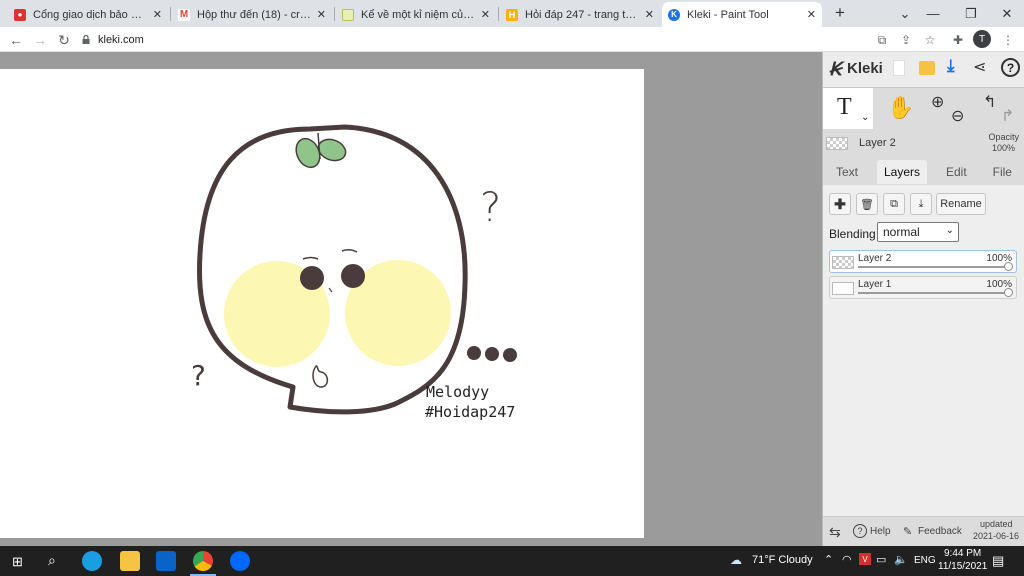  Describe the element at coordinates (865, 559) in the screenshot. I see `antivirus-icon: V` at that location.